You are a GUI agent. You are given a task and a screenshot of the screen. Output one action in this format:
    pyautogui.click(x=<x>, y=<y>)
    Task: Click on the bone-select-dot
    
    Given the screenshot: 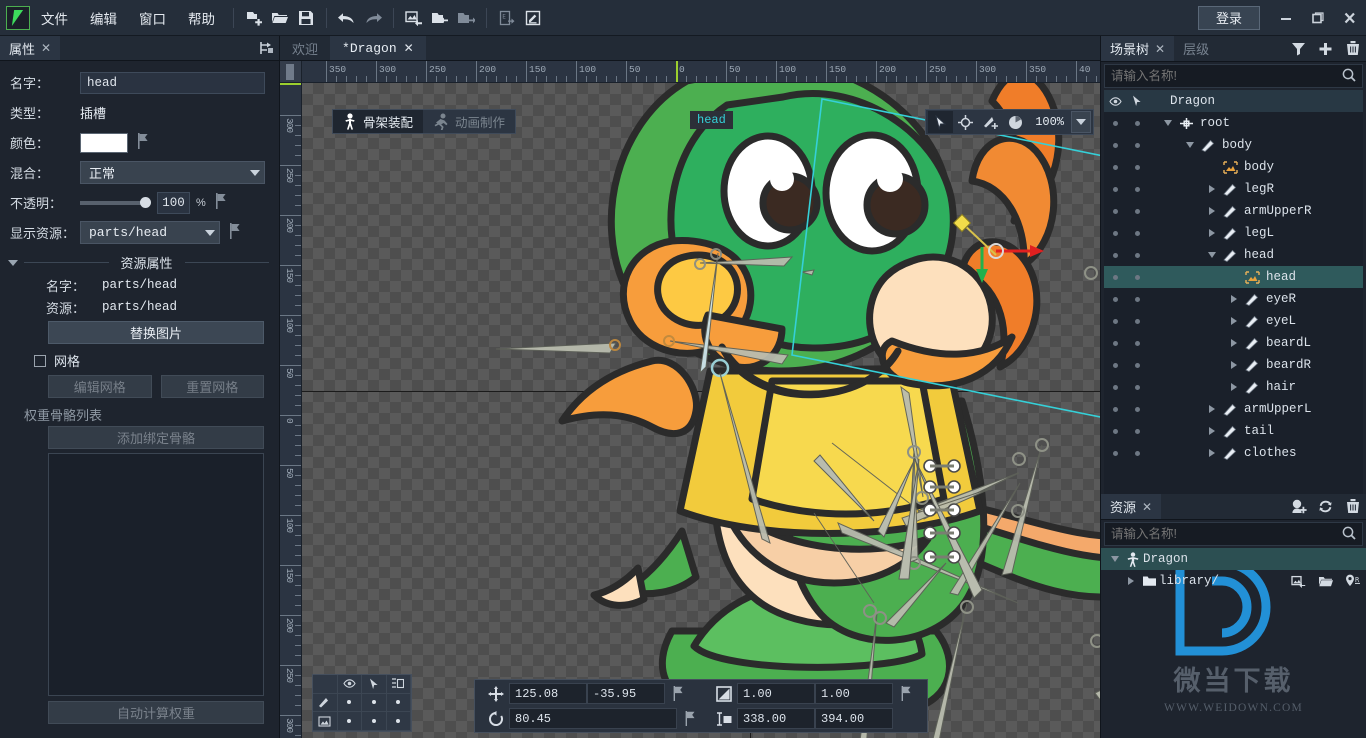 What is the action you would take?
    pyautogui.click(x=374, y=703)
    